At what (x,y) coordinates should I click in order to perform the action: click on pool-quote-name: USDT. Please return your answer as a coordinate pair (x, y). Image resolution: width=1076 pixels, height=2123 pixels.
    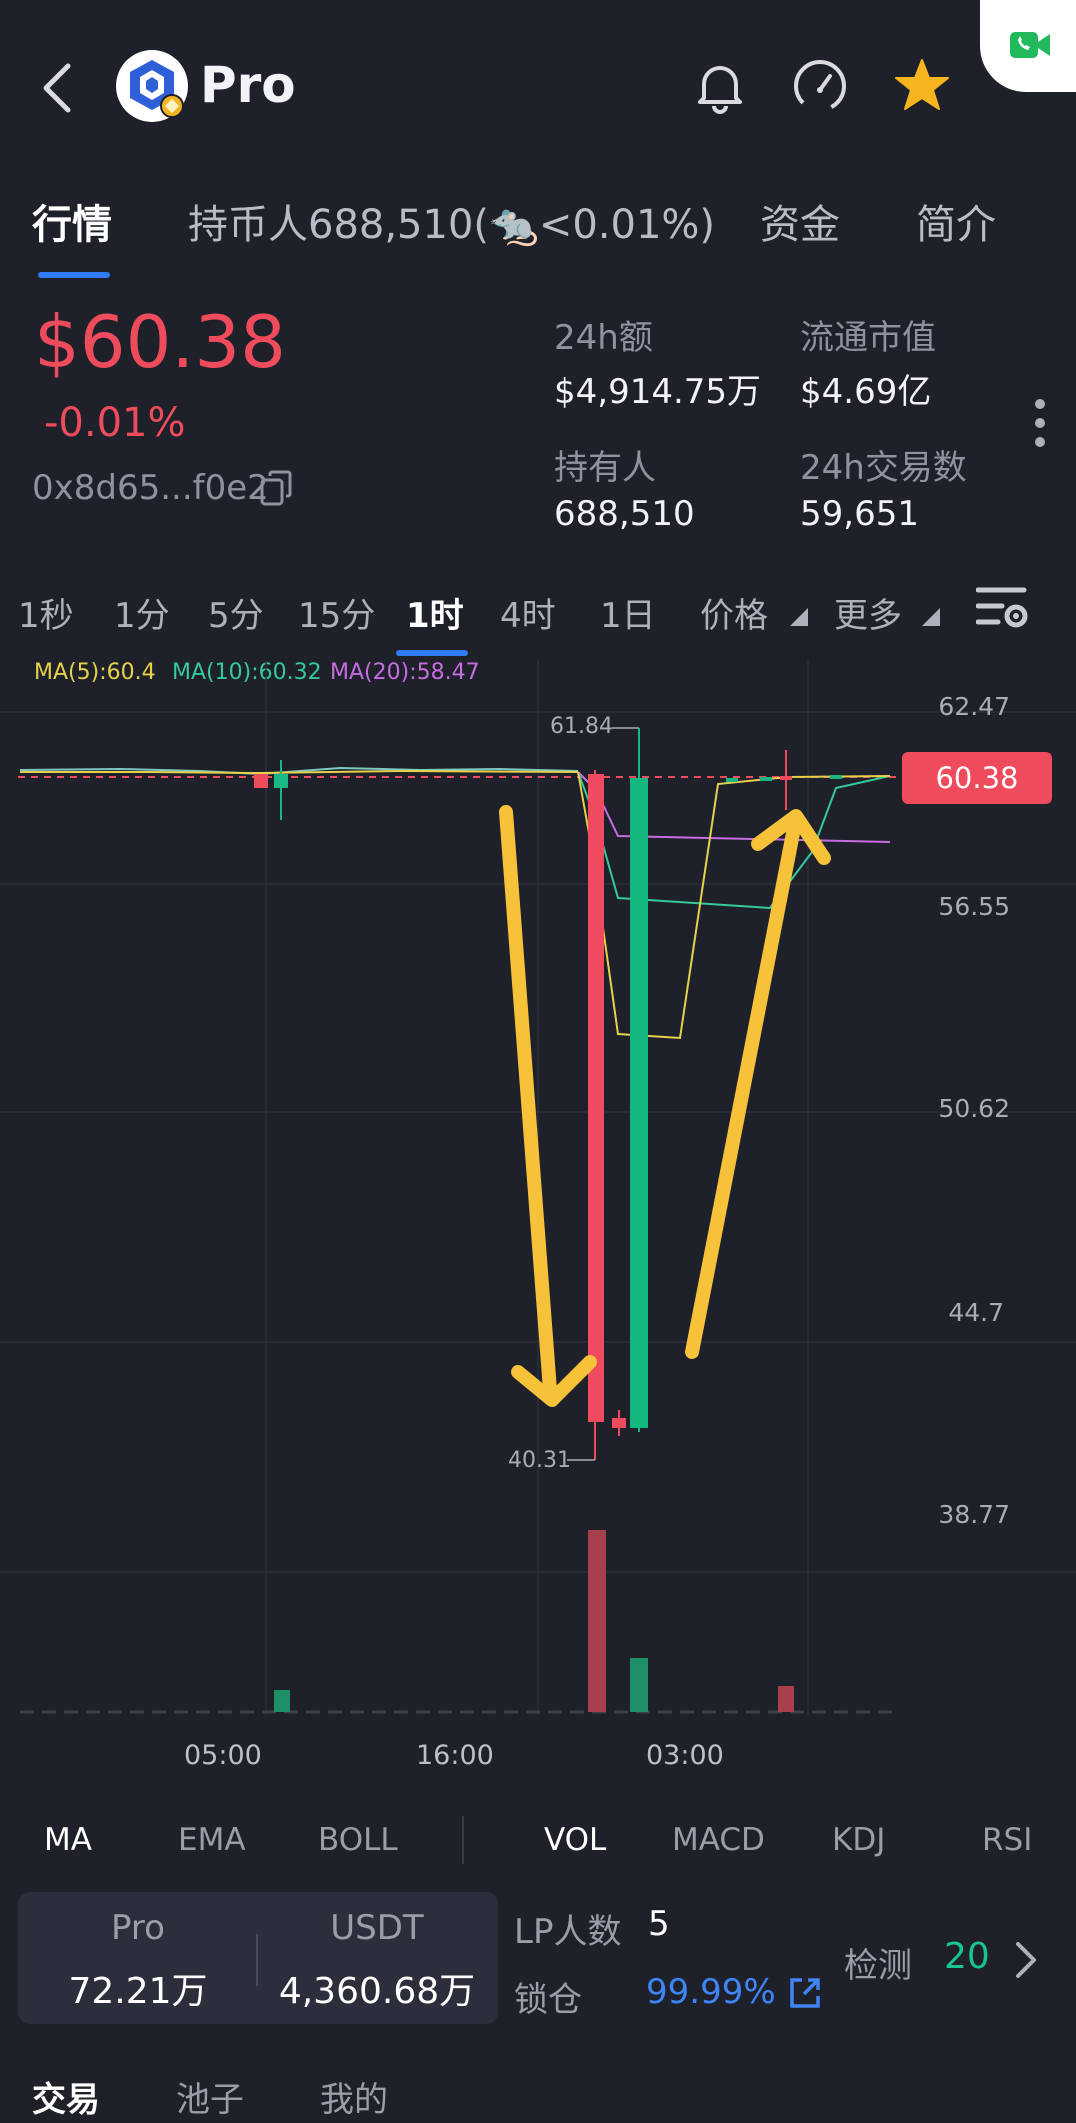
    Looking at the image, I should click on (377, 1928).